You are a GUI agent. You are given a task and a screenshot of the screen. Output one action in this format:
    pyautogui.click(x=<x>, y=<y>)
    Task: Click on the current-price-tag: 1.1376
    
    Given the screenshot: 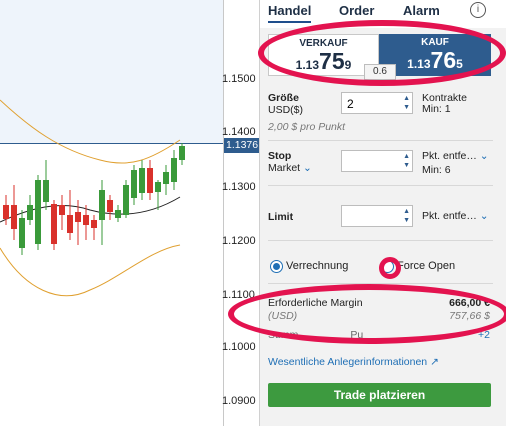 What is the action you would take?
    pyautogui.click(x=242, y=145)
    